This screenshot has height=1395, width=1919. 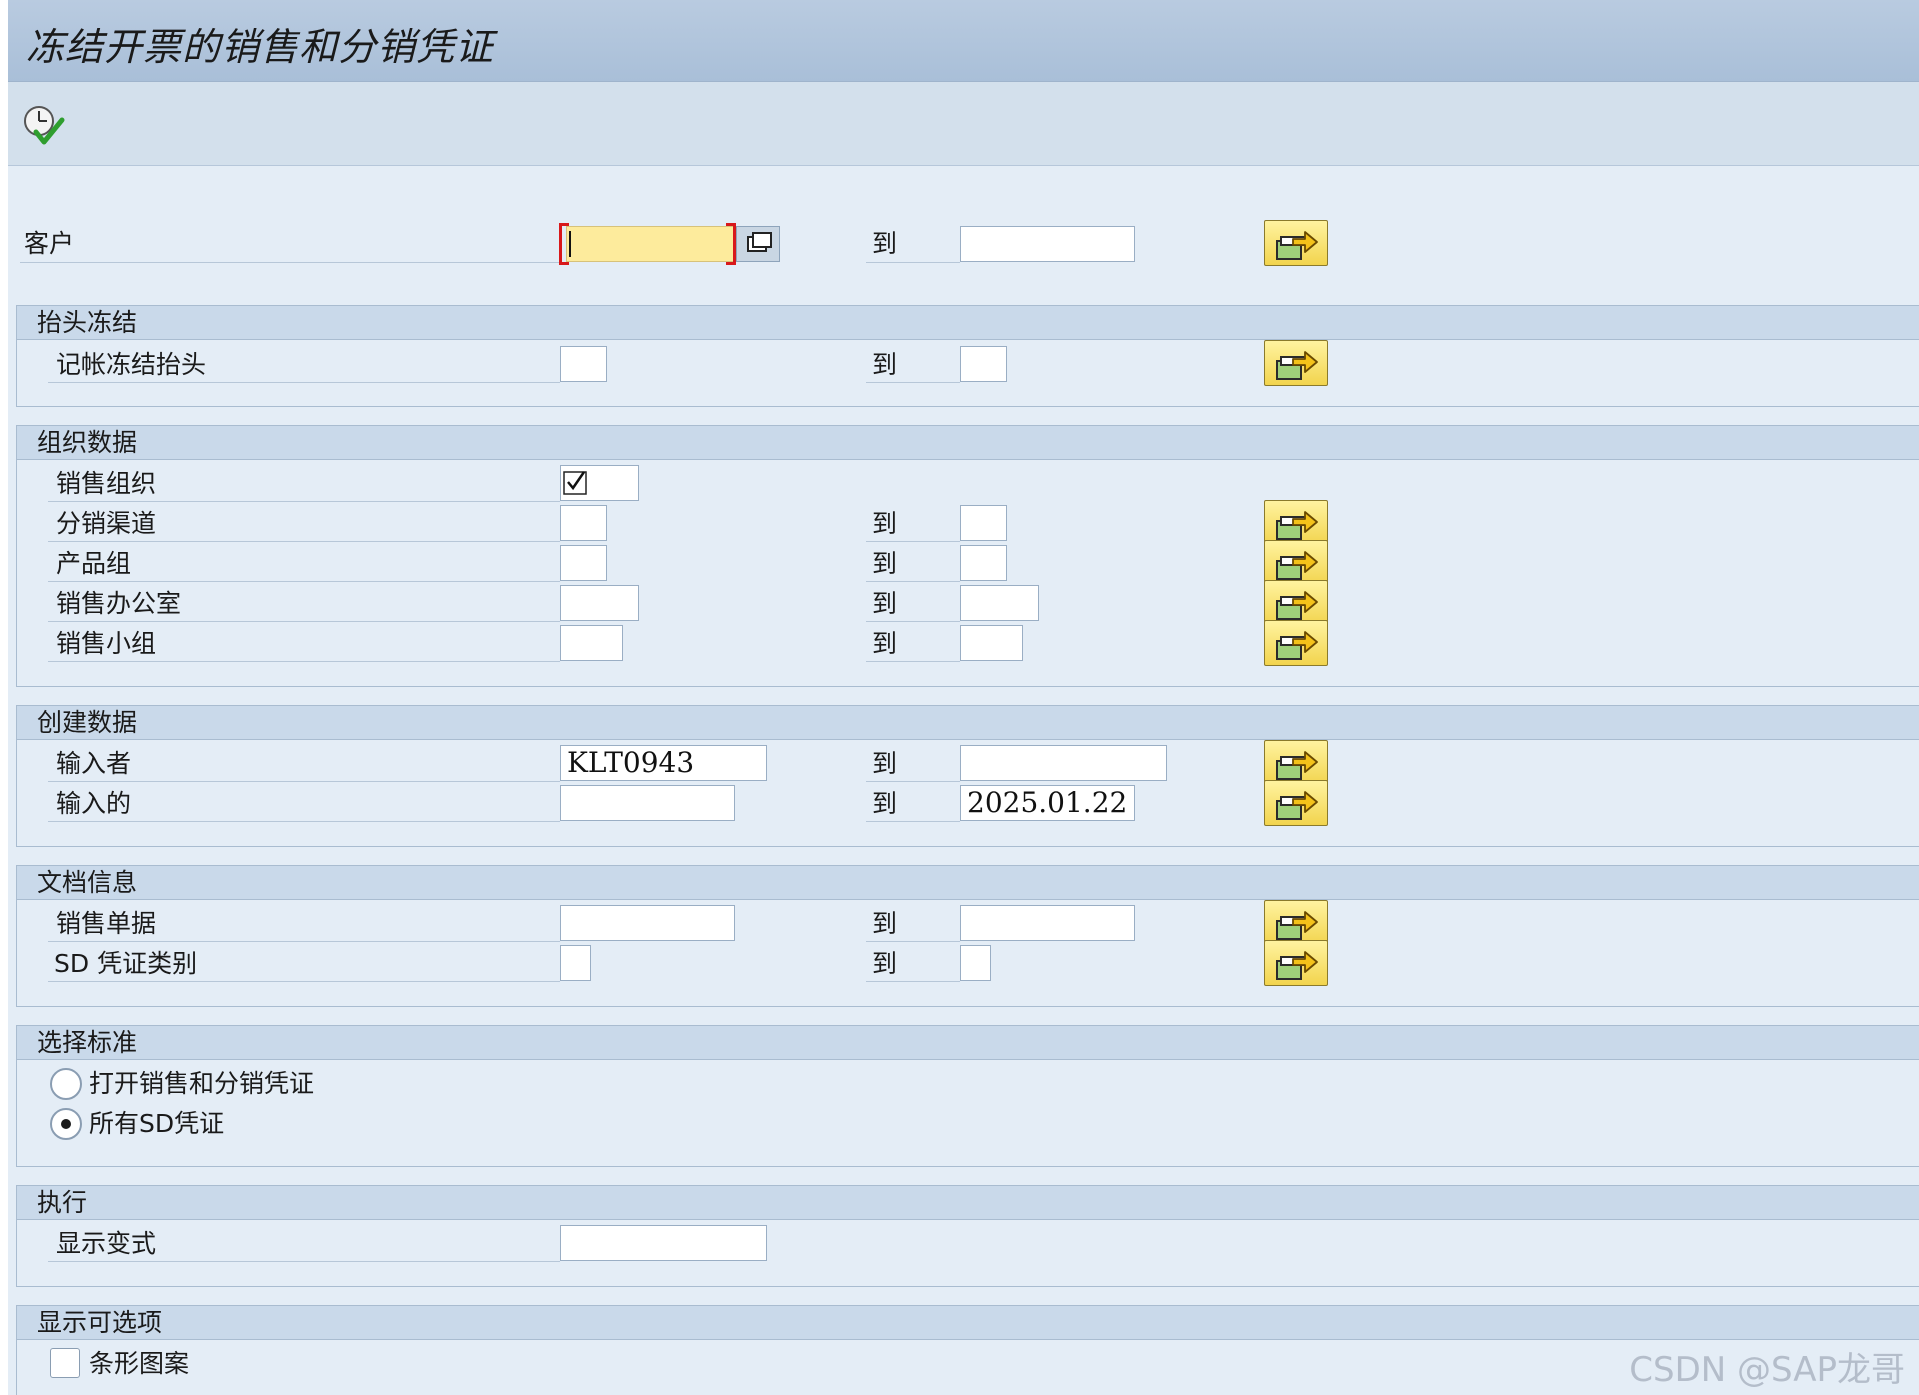 I want to click on posting-block-to-underline, so click(x=913, y=382).